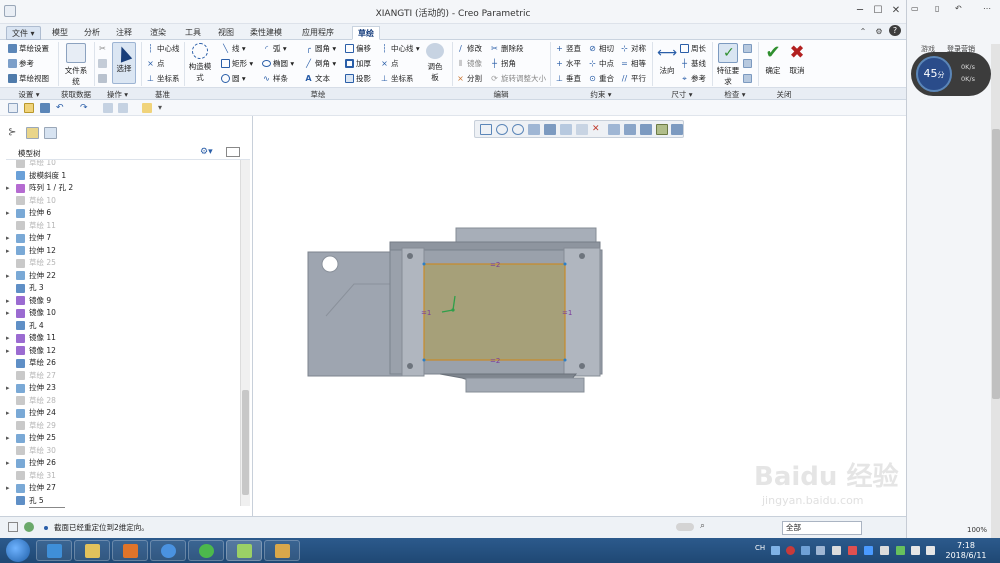  Describe the element at coordinates (31, 226) in the screenshot. I see `tree-item: 草绘 11` at that location.